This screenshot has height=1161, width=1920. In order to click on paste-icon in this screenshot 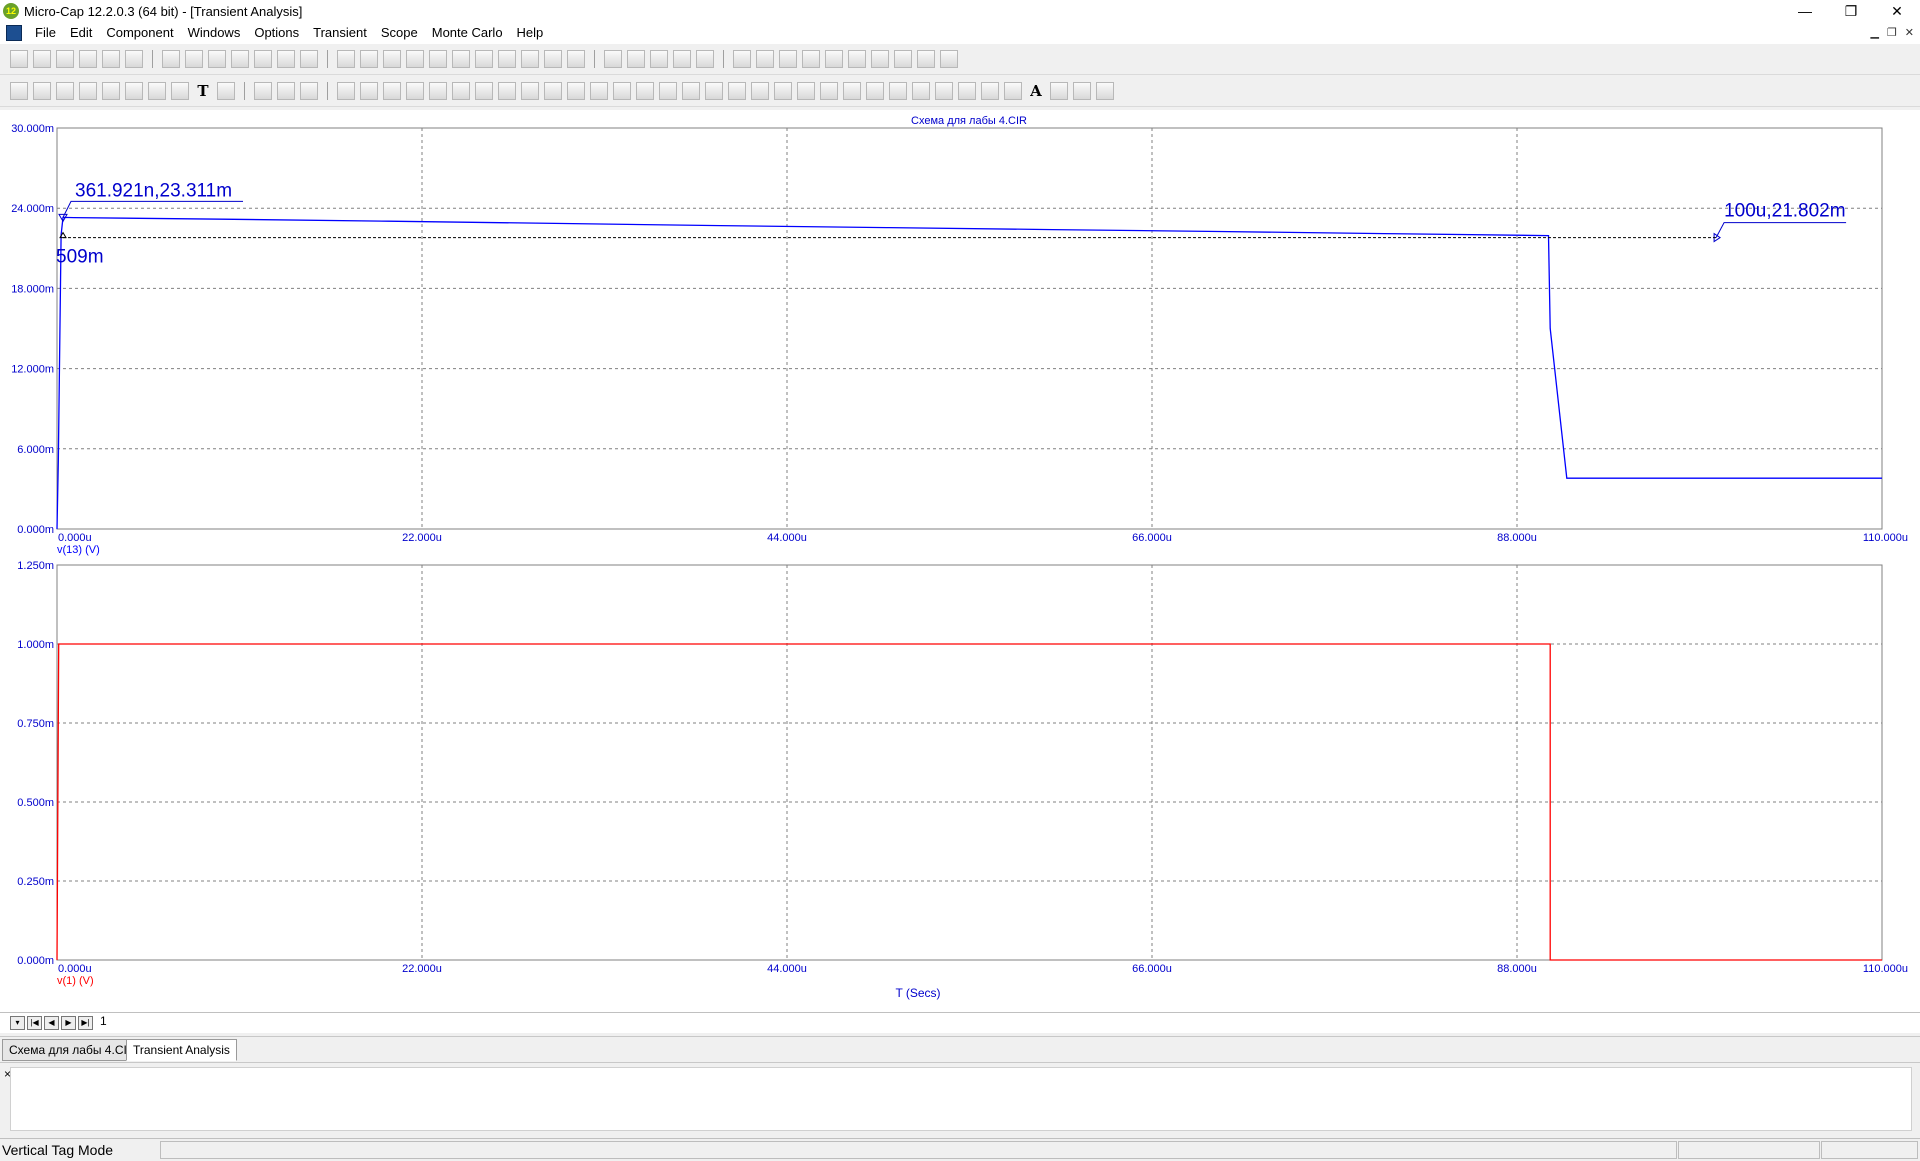, I will do `click(263, 59)`.